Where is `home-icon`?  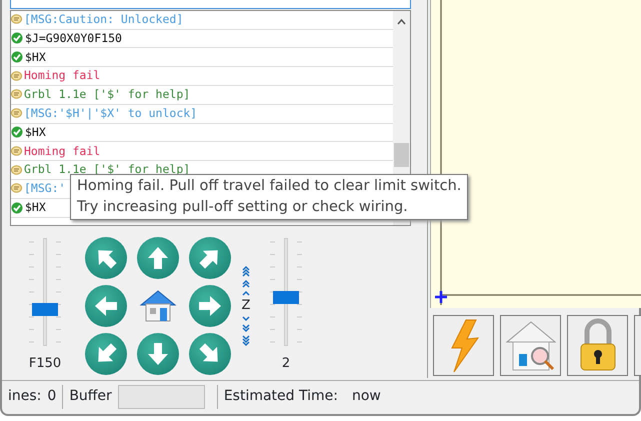
home-icon is located at coordinates (158, 306).